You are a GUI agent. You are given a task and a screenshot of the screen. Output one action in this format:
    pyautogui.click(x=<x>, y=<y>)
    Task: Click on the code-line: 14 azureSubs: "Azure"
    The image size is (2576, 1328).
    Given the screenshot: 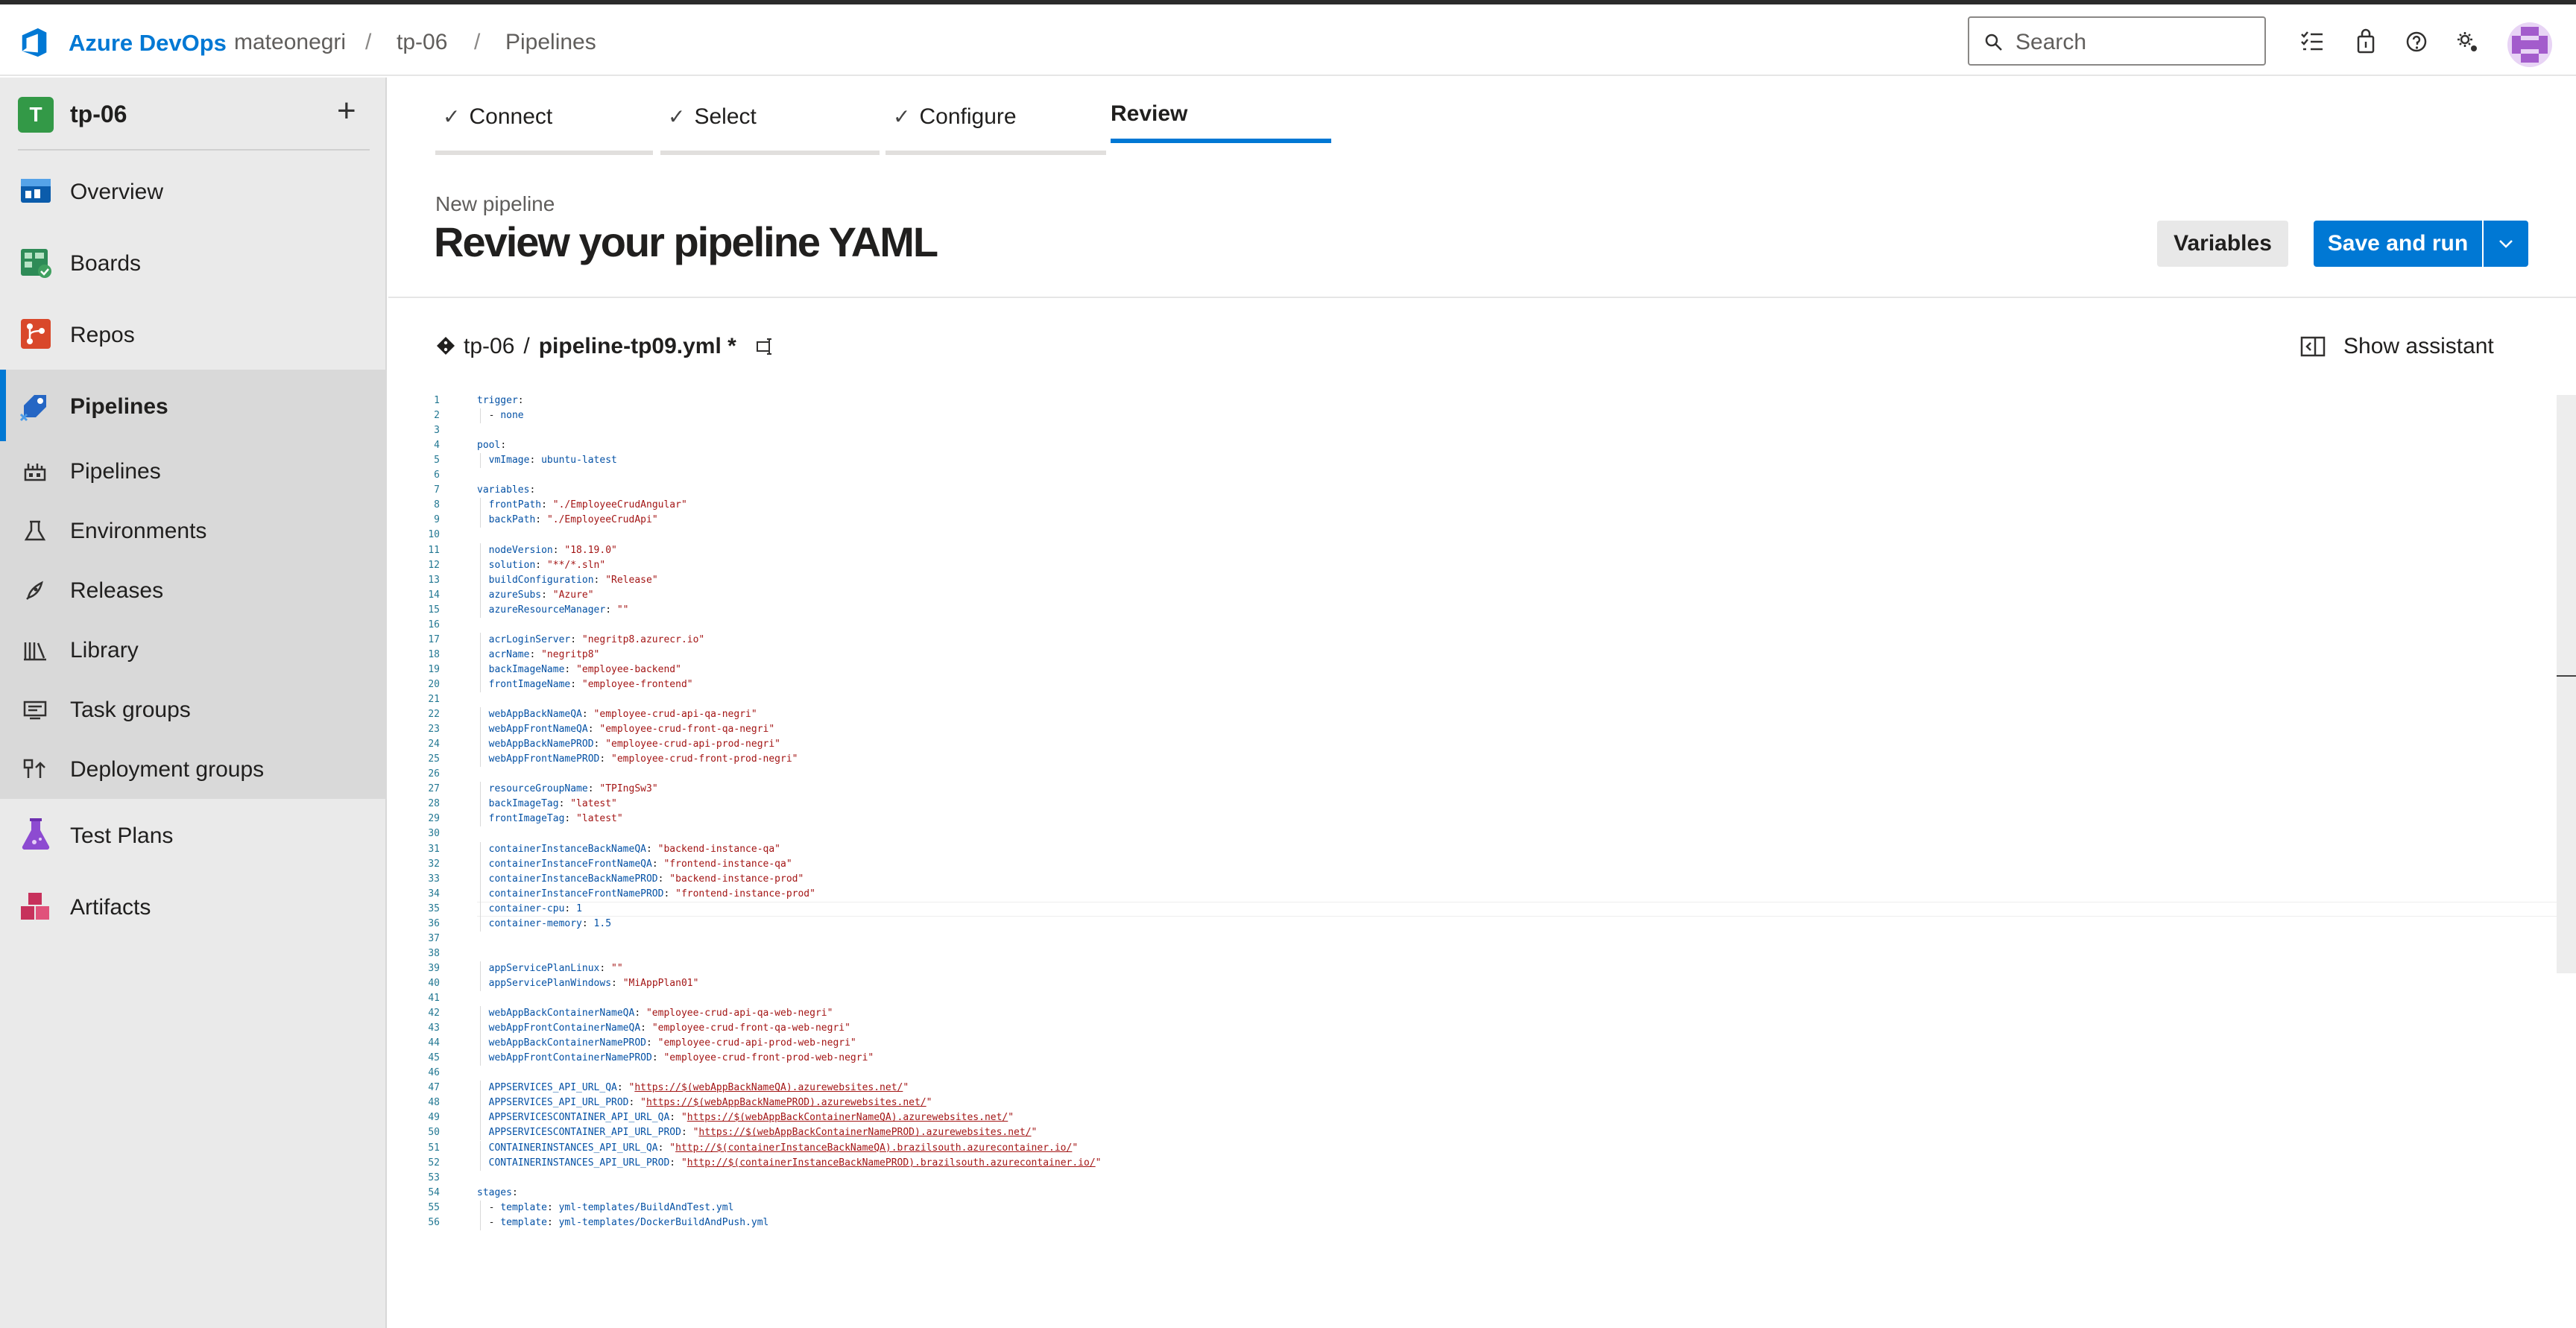 What is the action you would take?
    pyautogui.click(x=1490, y=596)
    